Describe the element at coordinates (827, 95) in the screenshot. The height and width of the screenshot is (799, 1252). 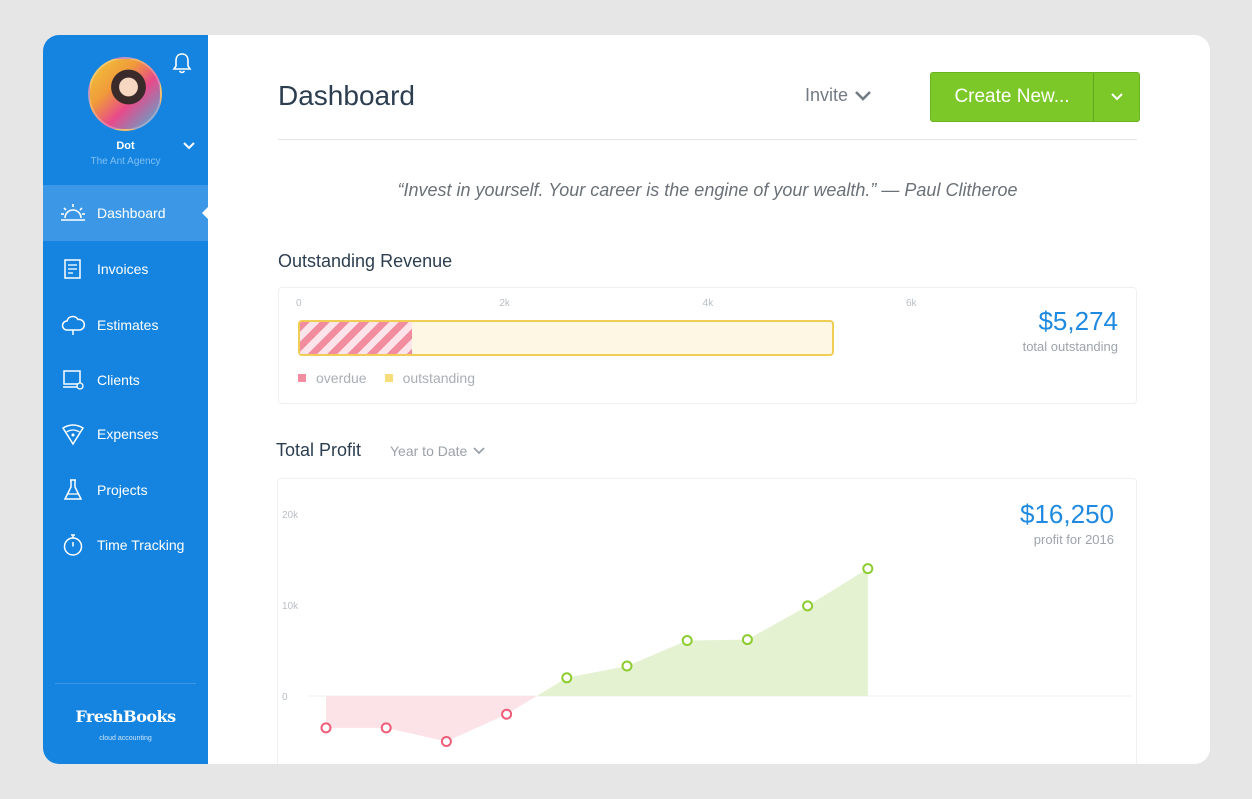
I see `invite-label: Invite` at that location.